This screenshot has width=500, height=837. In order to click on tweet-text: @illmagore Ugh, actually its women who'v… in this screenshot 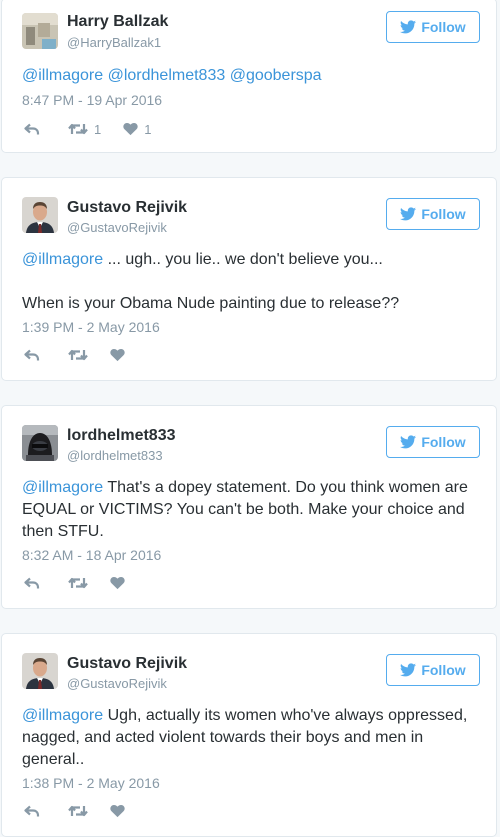, I will do `click(252, 738)`.